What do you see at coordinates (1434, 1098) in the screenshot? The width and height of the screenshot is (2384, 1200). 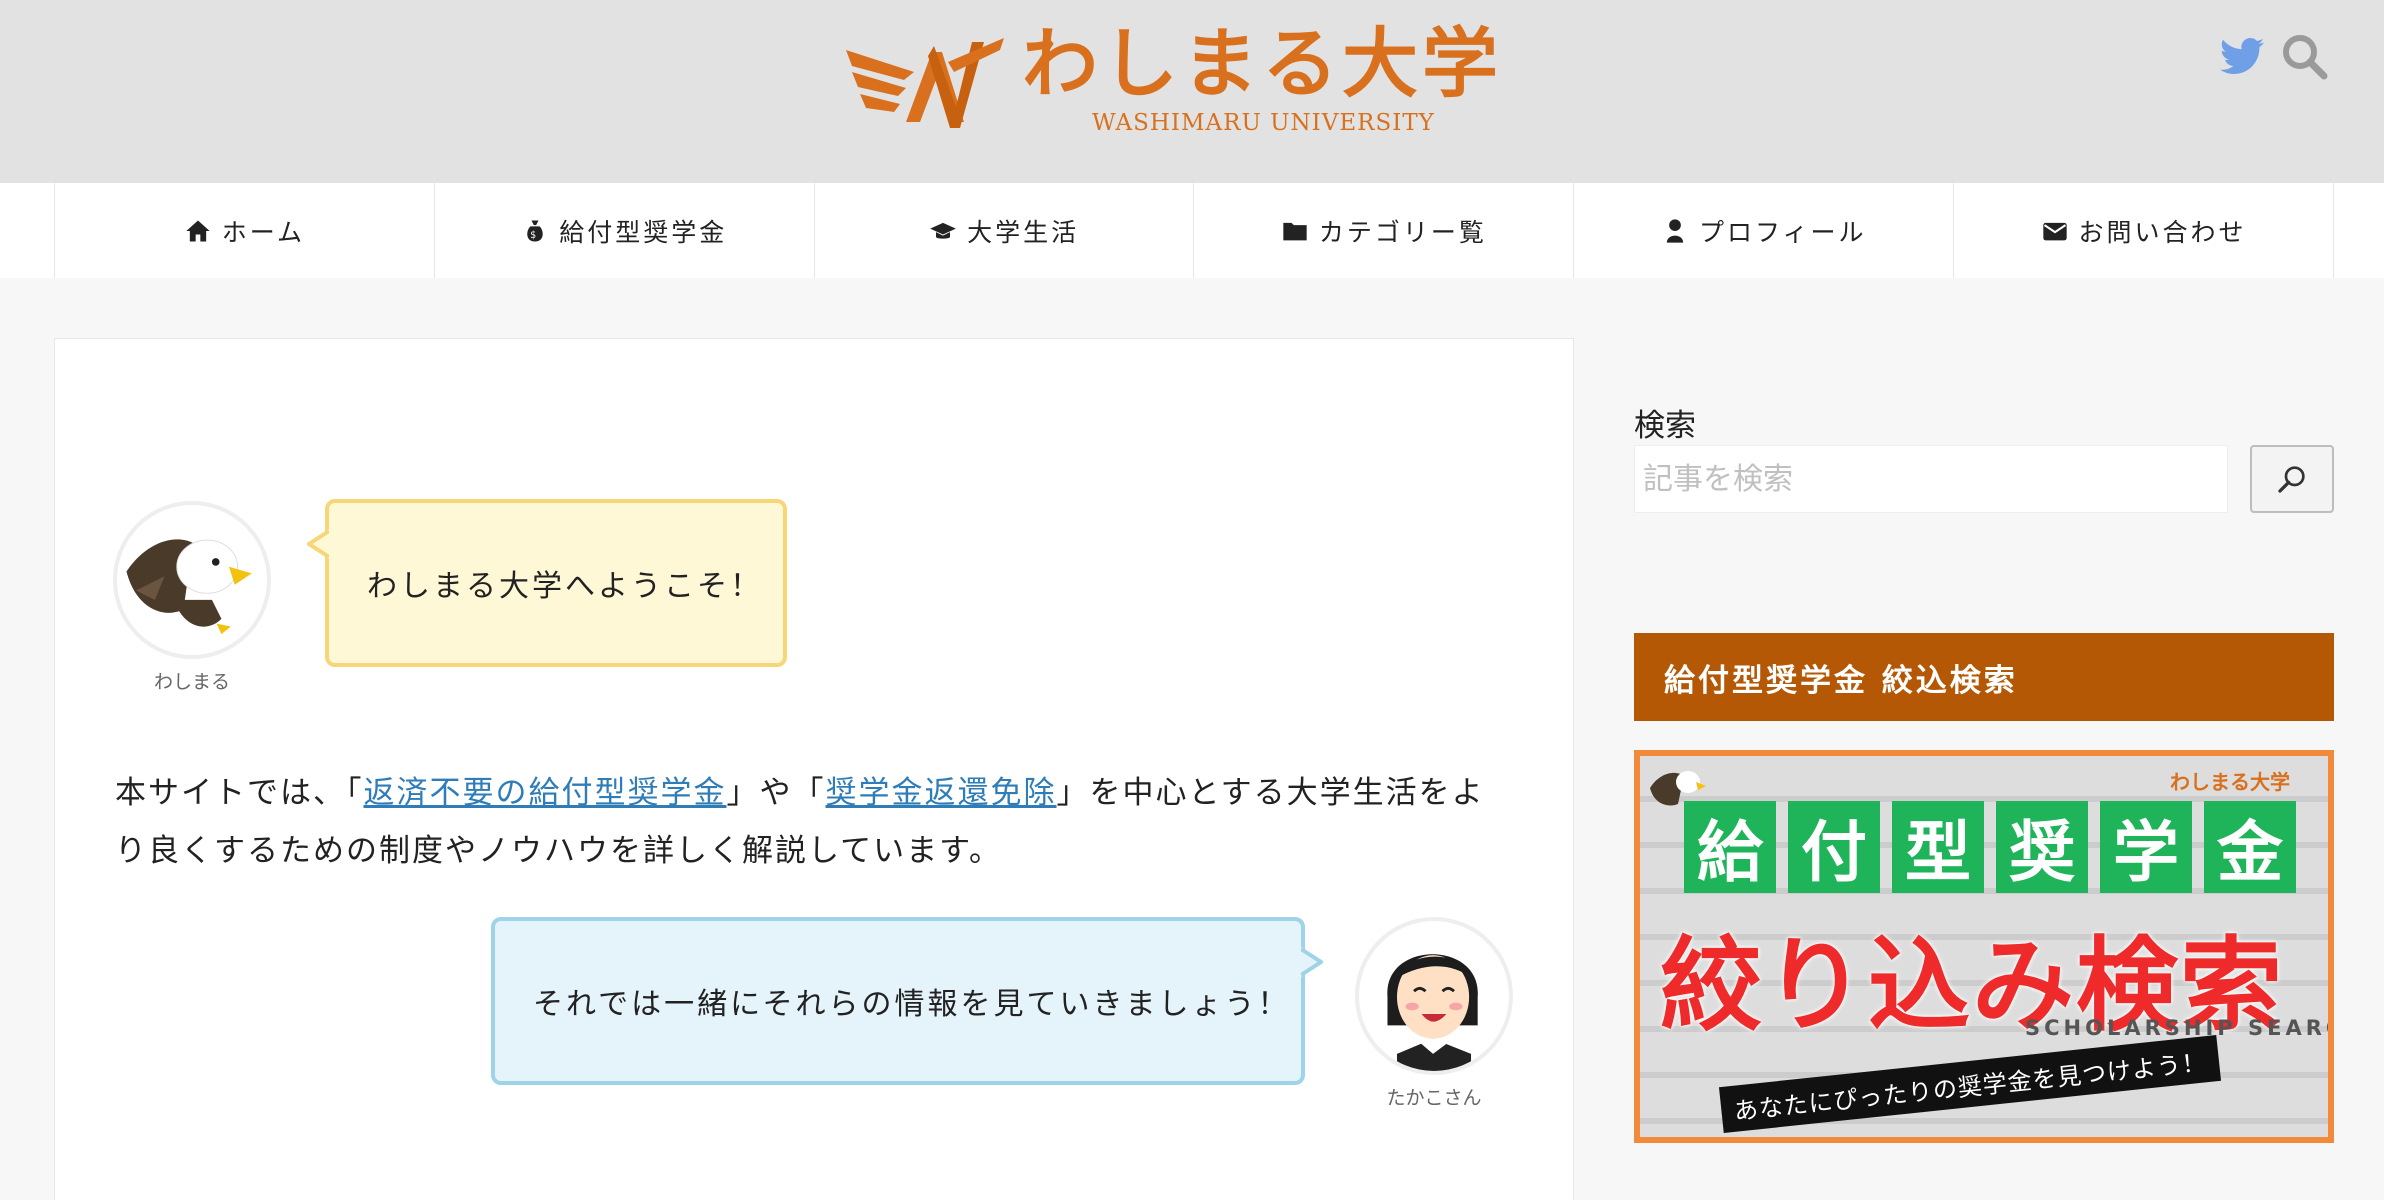 I see `speaker-name: たかこさん` at bounding box center [1434, 1098].